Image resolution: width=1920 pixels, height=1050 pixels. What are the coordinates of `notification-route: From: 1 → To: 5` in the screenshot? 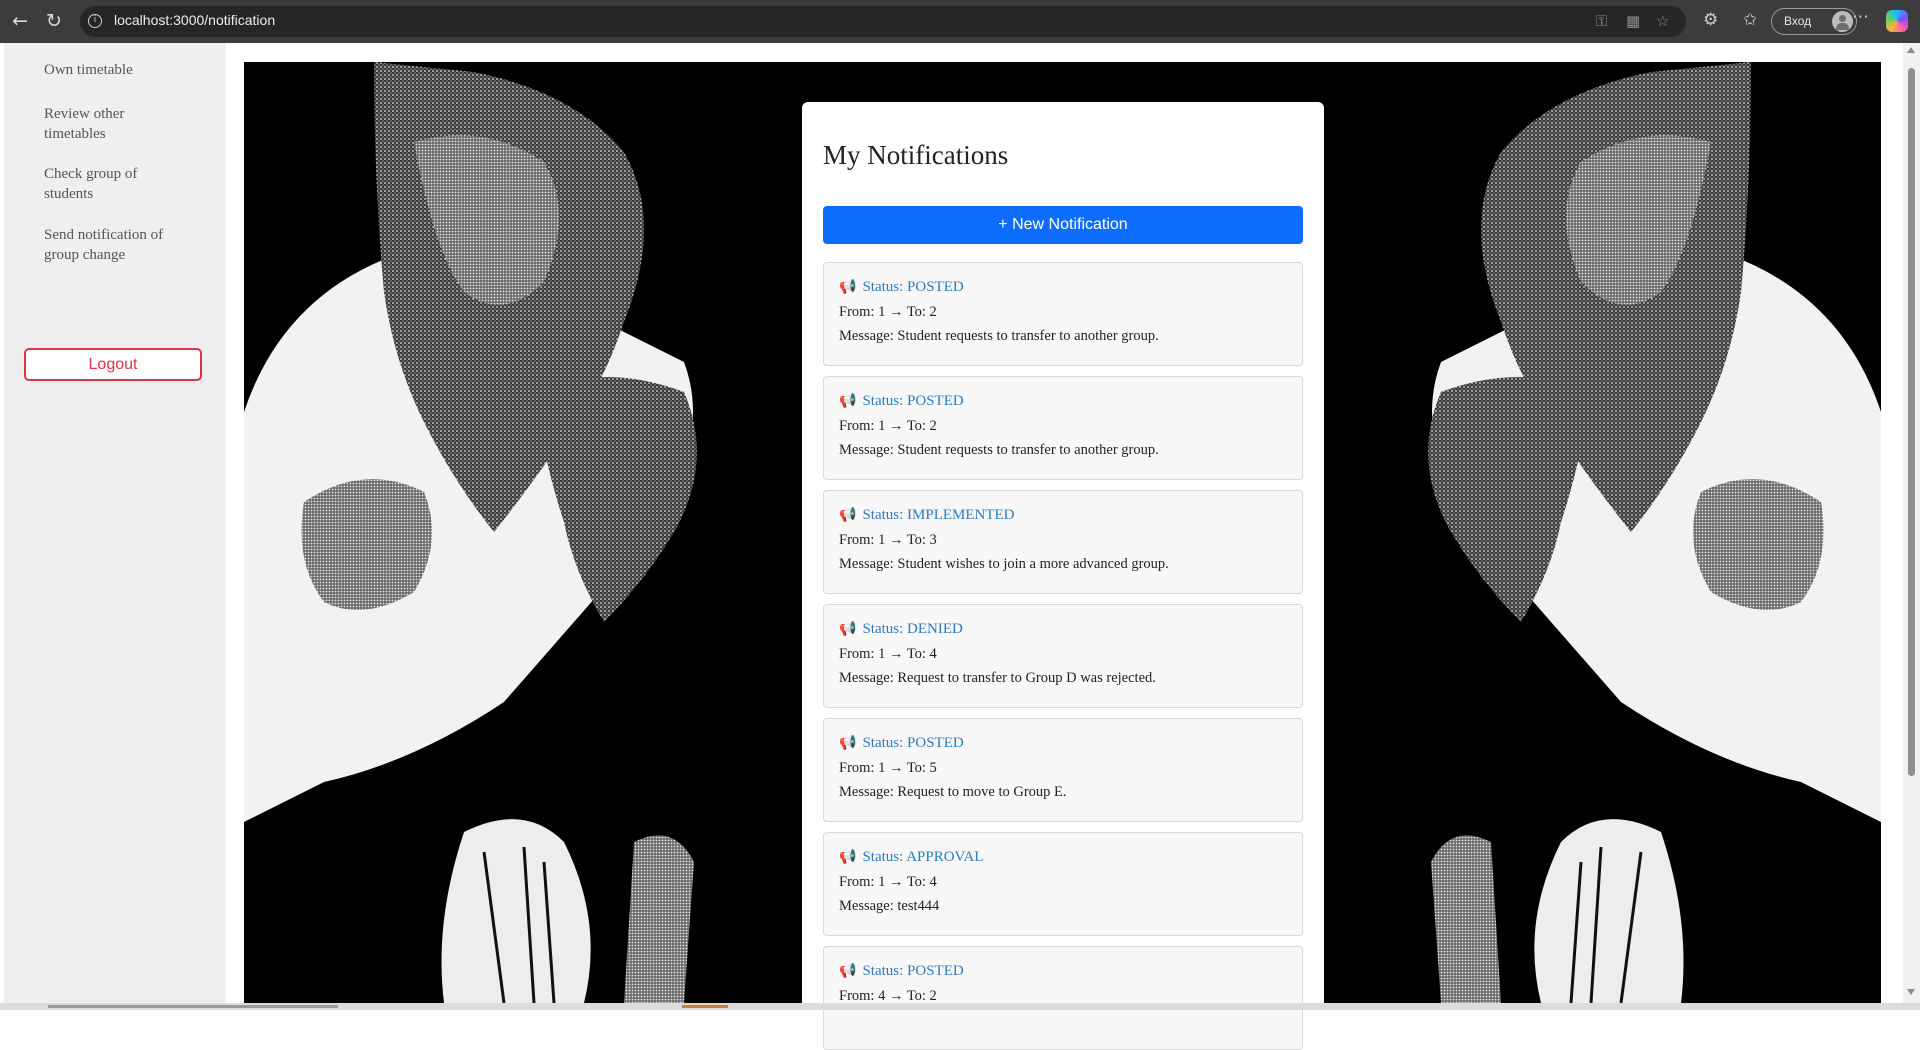 It's located at (888, 768).